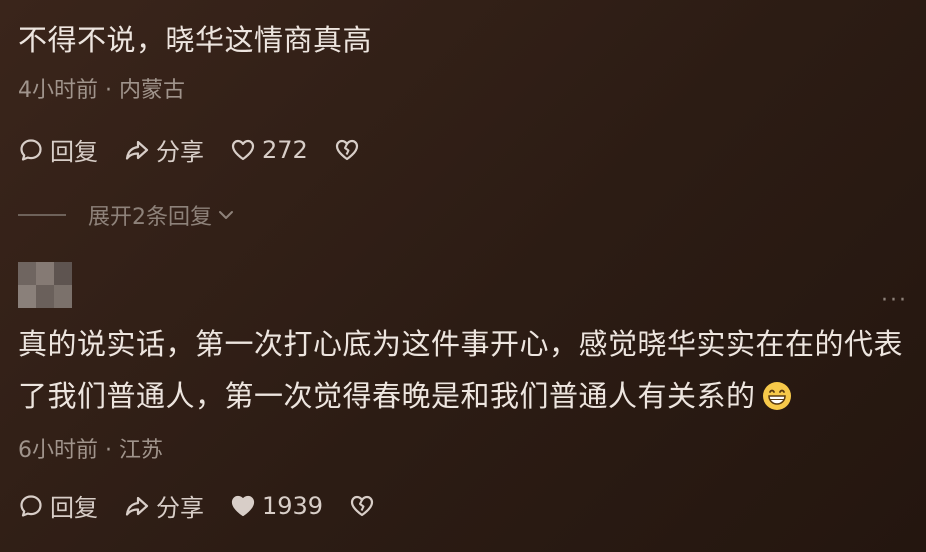 The width and height of the screenshot is (926, 552). I want to click on comment-meta: 4小时前 · 内蒙古, so click(463, 91).